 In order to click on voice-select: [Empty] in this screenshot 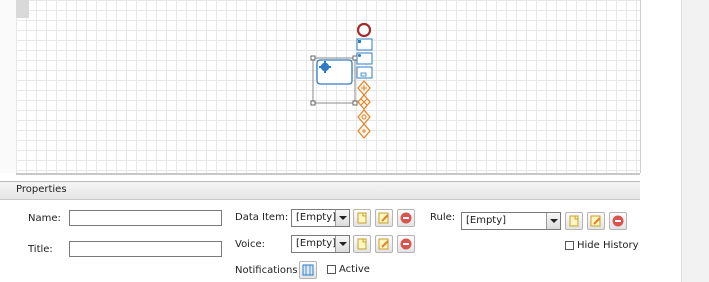, I will do `click(320, 244)`.